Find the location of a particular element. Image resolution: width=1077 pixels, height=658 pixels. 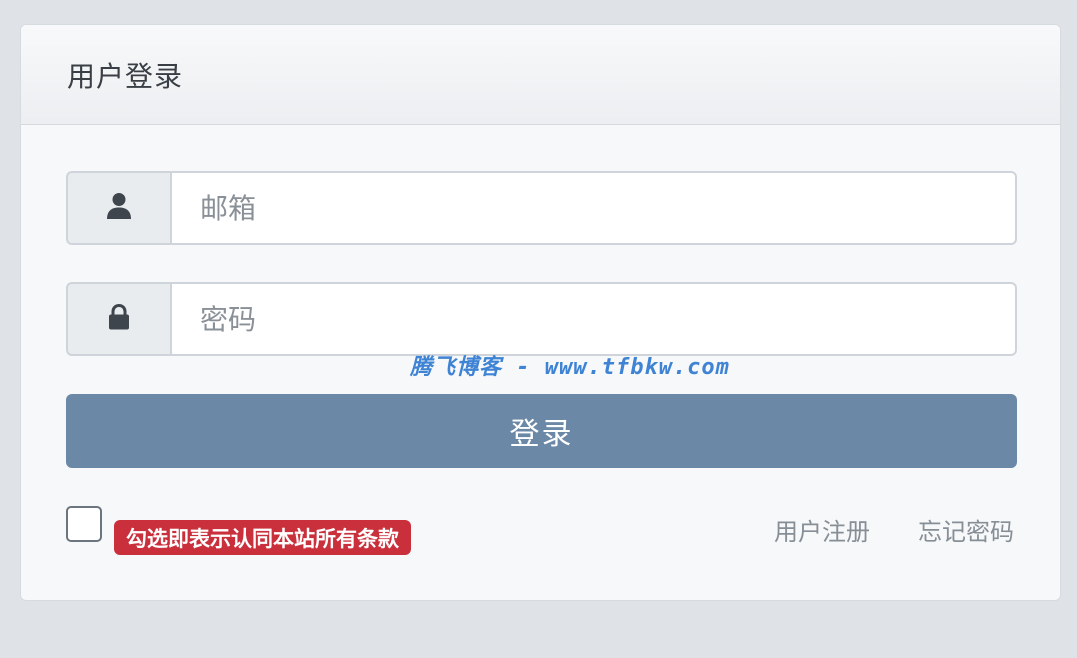

card-title: 用户登录 is located at coordinates (125, 76).